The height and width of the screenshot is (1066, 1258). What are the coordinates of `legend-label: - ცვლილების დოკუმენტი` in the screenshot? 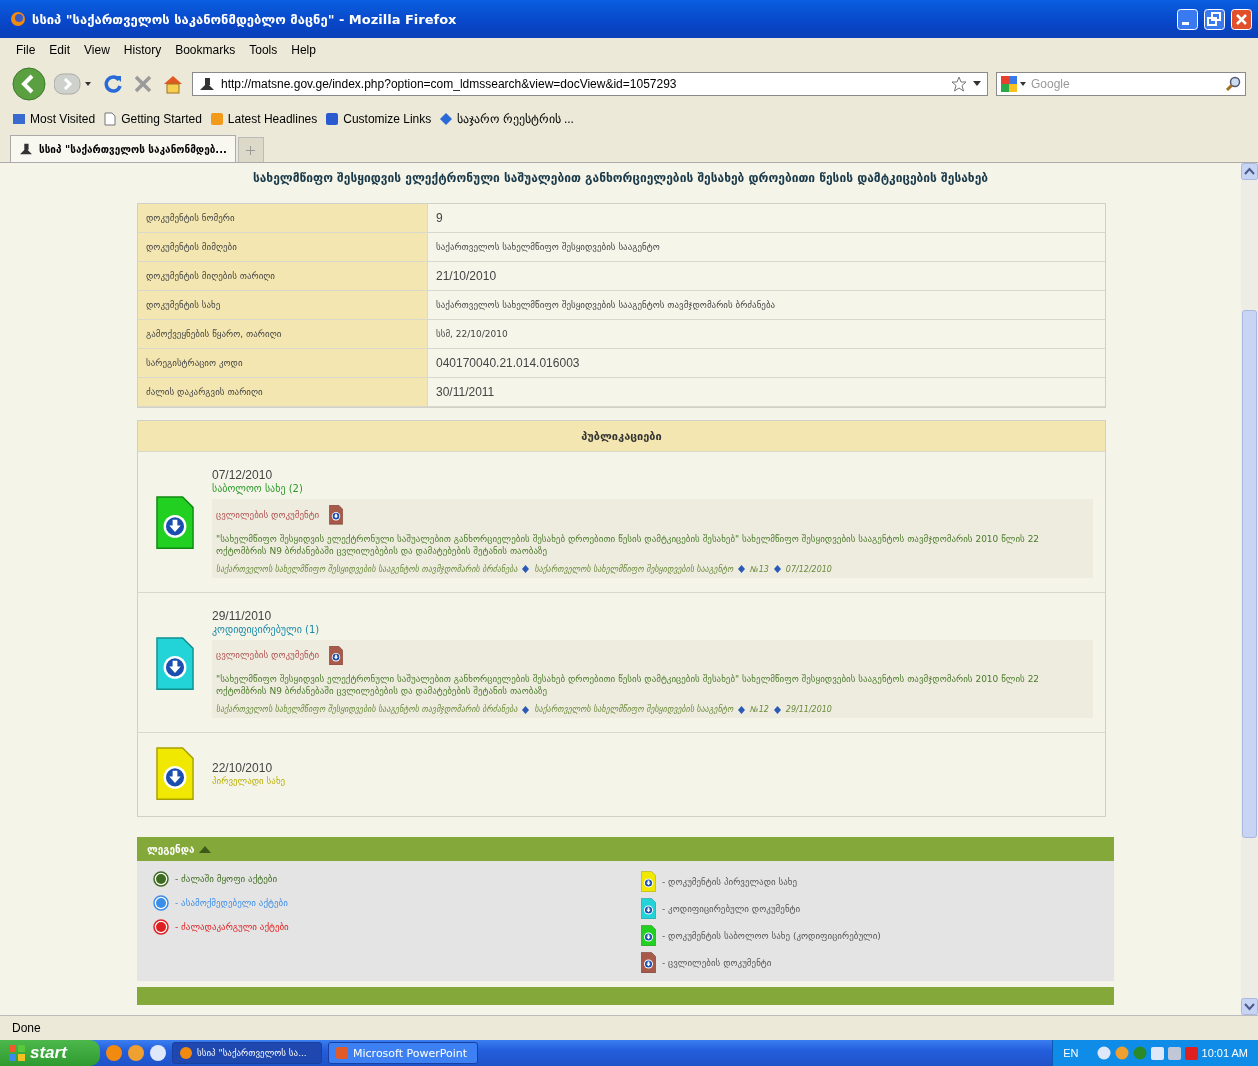 It's located at (717, 962).